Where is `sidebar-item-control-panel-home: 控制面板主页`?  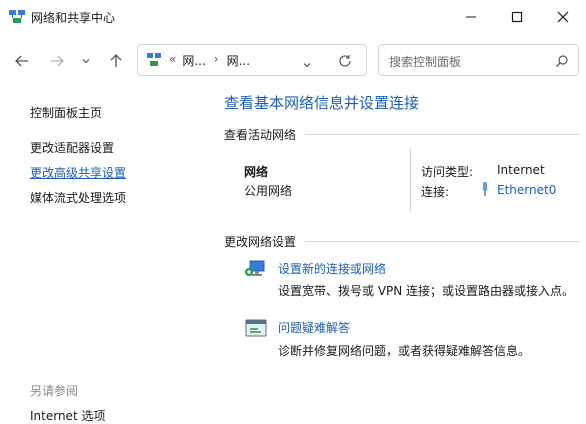
sidebar-item-control-panel-home: 控制面板主页 is located at coordinates (66, 112).